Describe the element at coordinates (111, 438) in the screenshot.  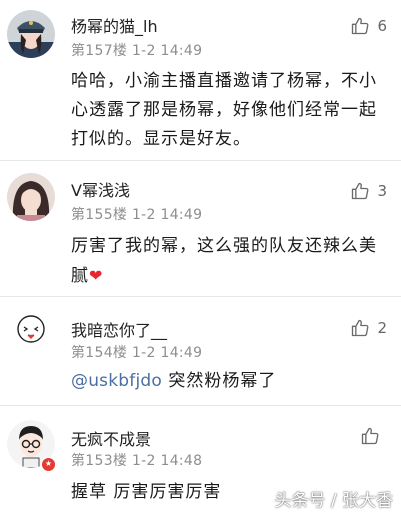
I see `username: 无疯不成景` at that location.